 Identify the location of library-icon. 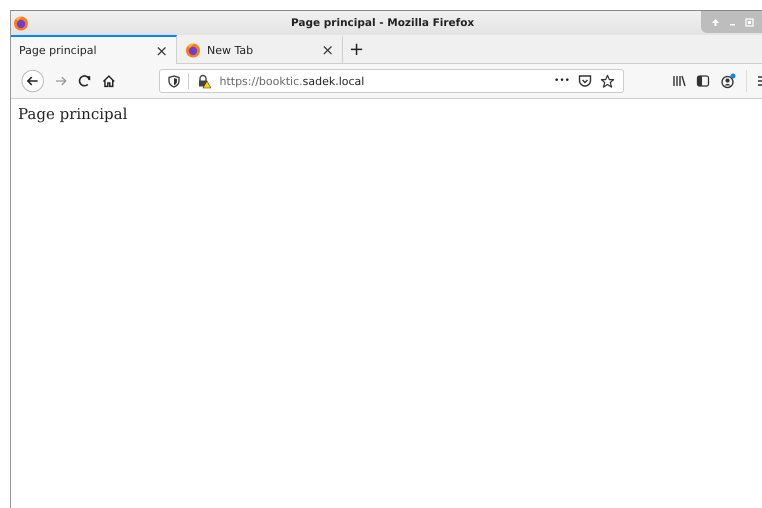
(679, 81).